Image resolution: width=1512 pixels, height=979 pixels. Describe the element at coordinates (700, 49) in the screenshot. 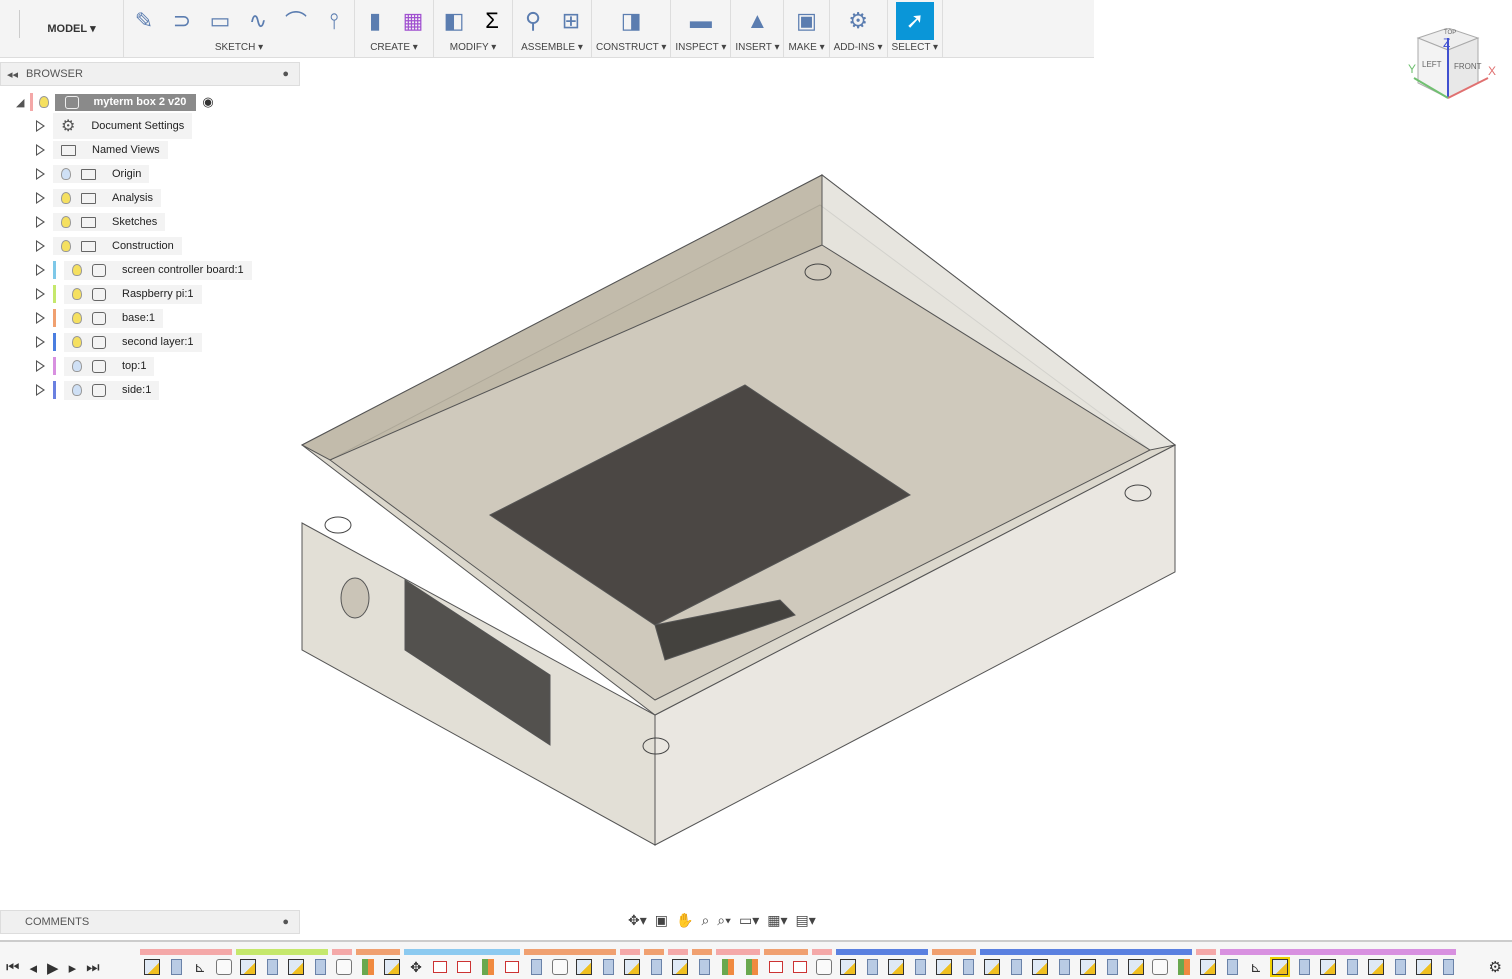

I see `toolbar-group-label: INSPECT ▾` at that location.